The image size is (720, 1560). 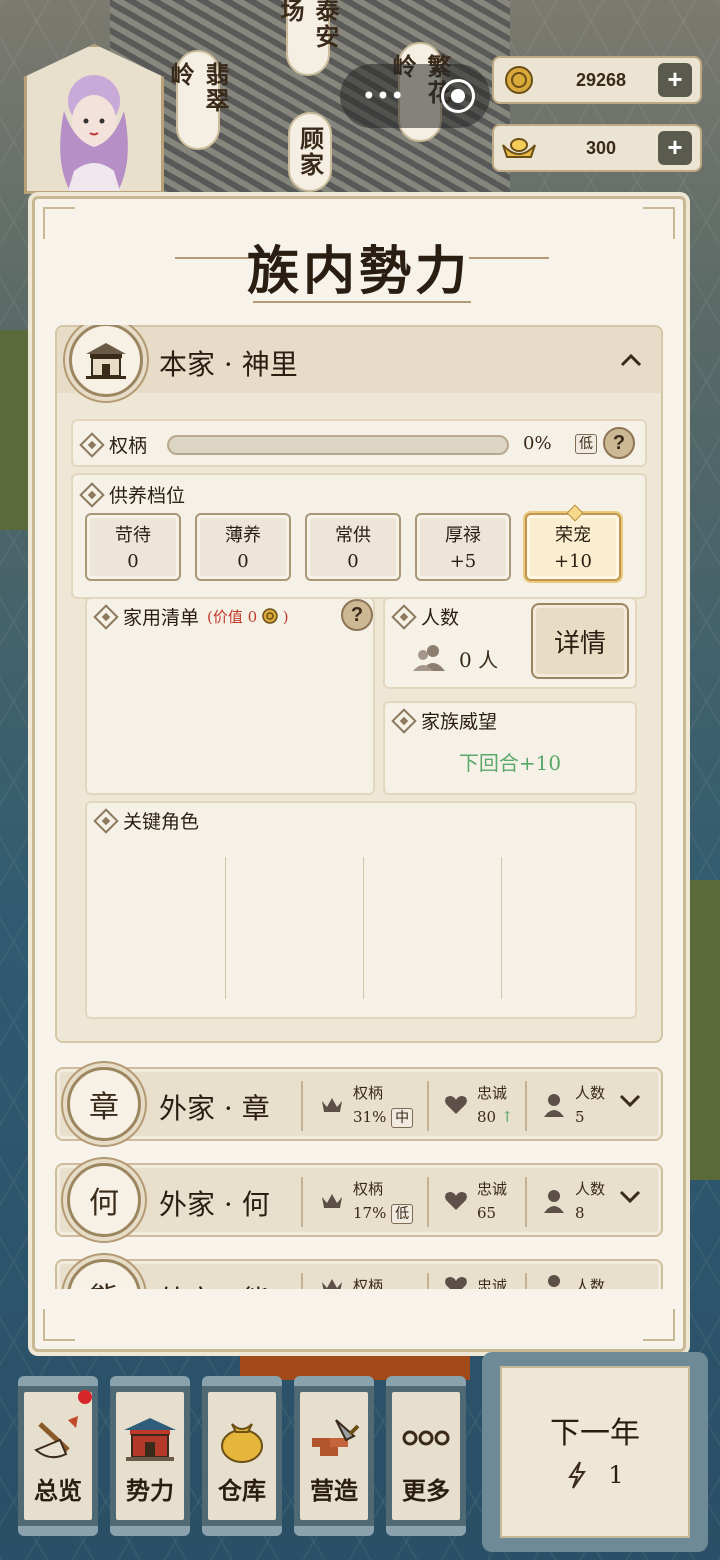 What do you see at coordinates (595, 1433) in the screenshot?
I see `next-year-label: 下一年` at bounding box center [595, 1433].